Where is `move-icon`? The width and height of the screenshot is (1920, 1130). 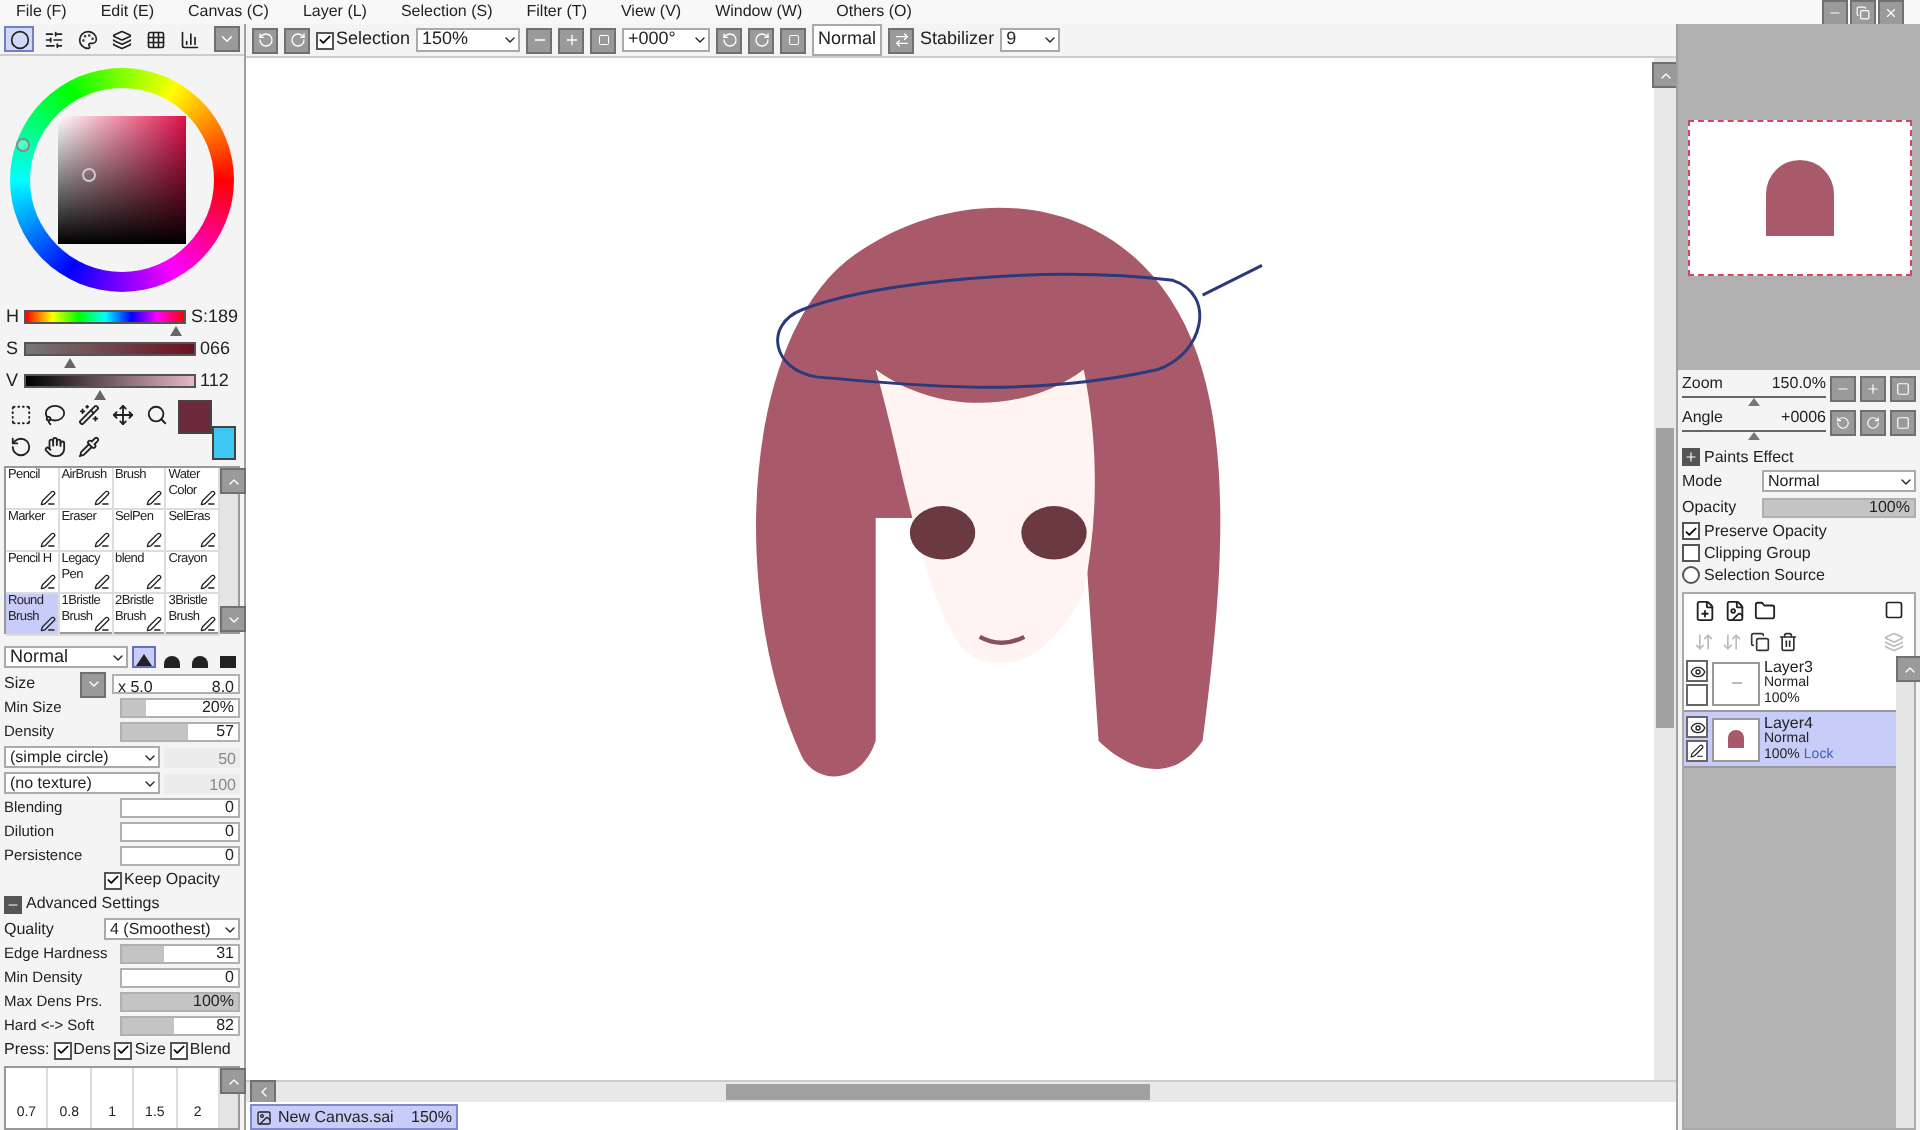
move-icon is located at coordinates (123, 414).